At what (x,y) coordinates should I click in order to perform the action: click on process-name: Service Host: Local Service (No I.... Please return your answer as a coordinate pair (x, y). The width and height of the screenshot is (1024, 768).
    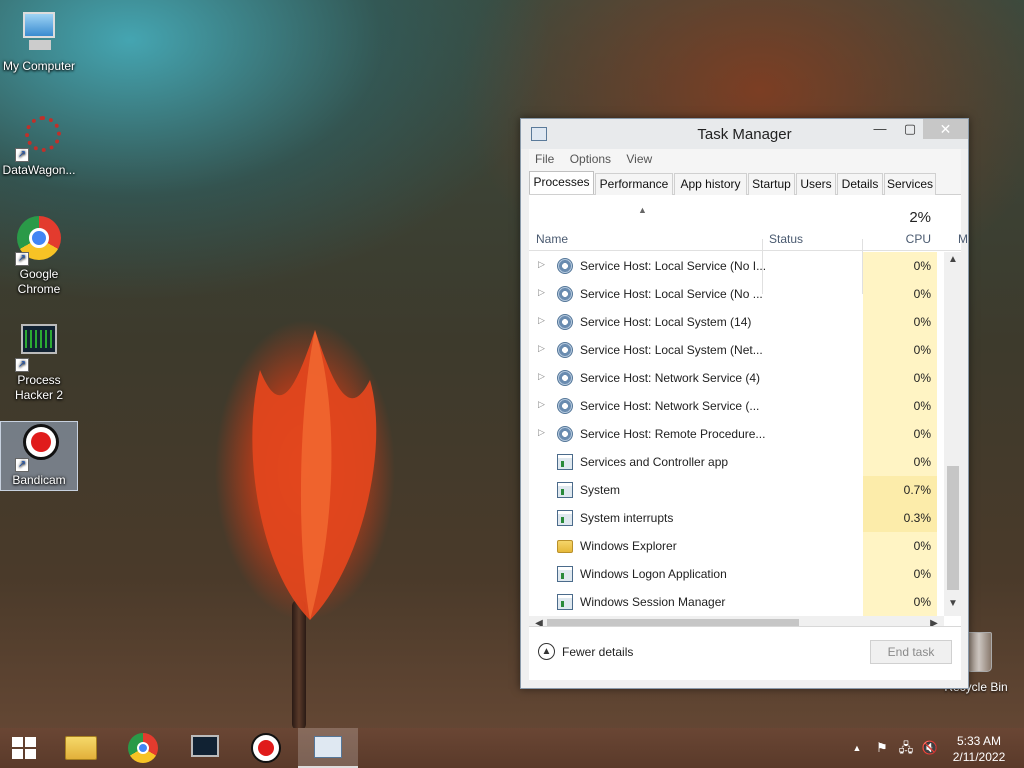
    Looking at the image, I should click on (673, 266).